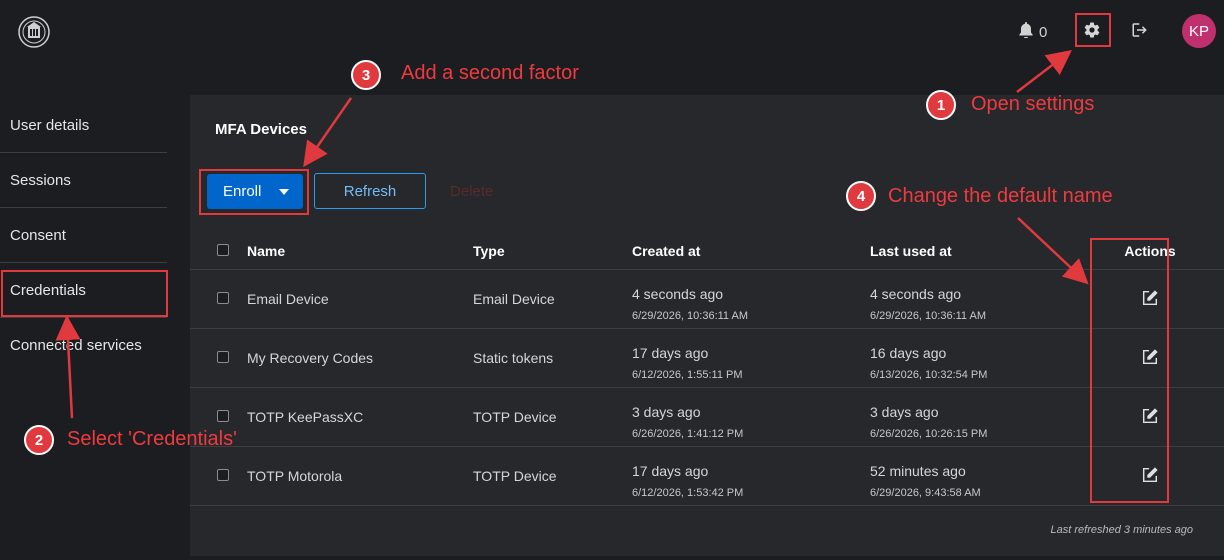 This screenshot has height=560, width=1224. What do you see at coordinates (490, 73) in the screenshot?
I see `annotation-text-3: Add a second factor` at bounding box center [490, 73].